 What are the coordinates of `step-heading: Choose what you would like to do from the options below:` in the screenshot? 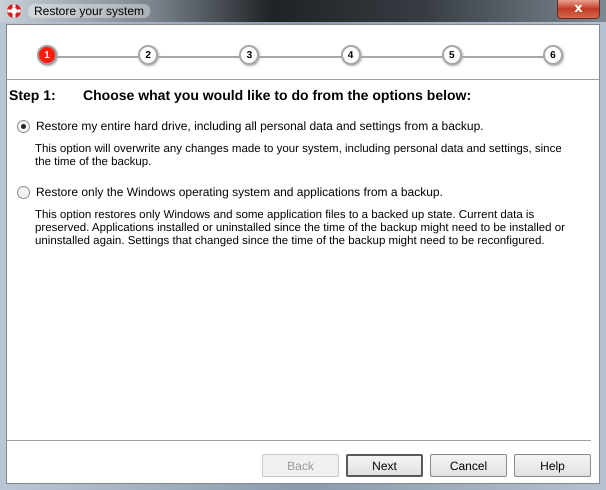 It's located at (277, 95).